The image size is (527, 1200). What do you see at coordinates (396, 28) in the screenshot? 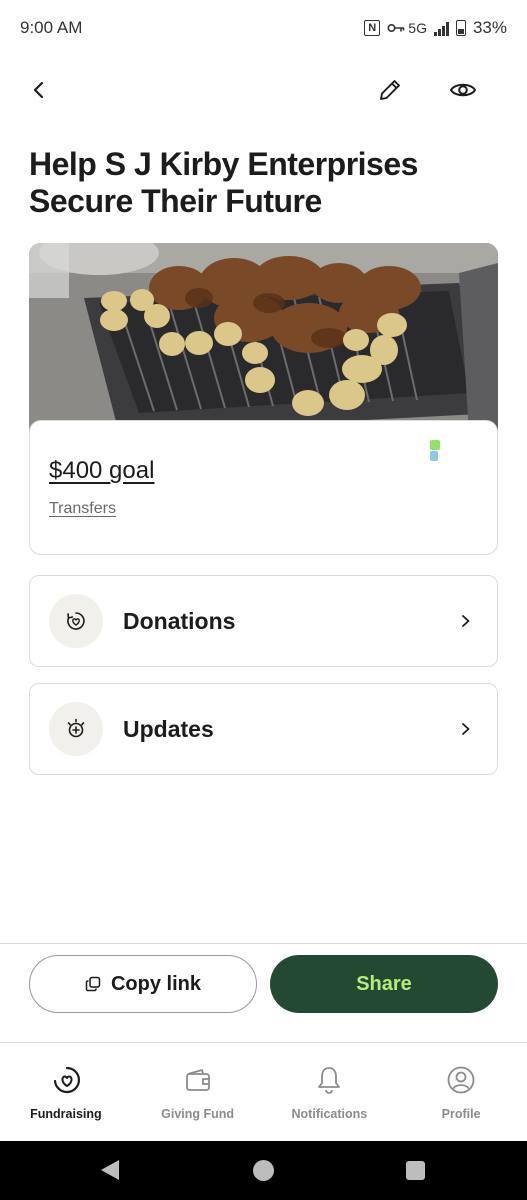
I see `vpn-key-icon` at bounding box center [396, 28].